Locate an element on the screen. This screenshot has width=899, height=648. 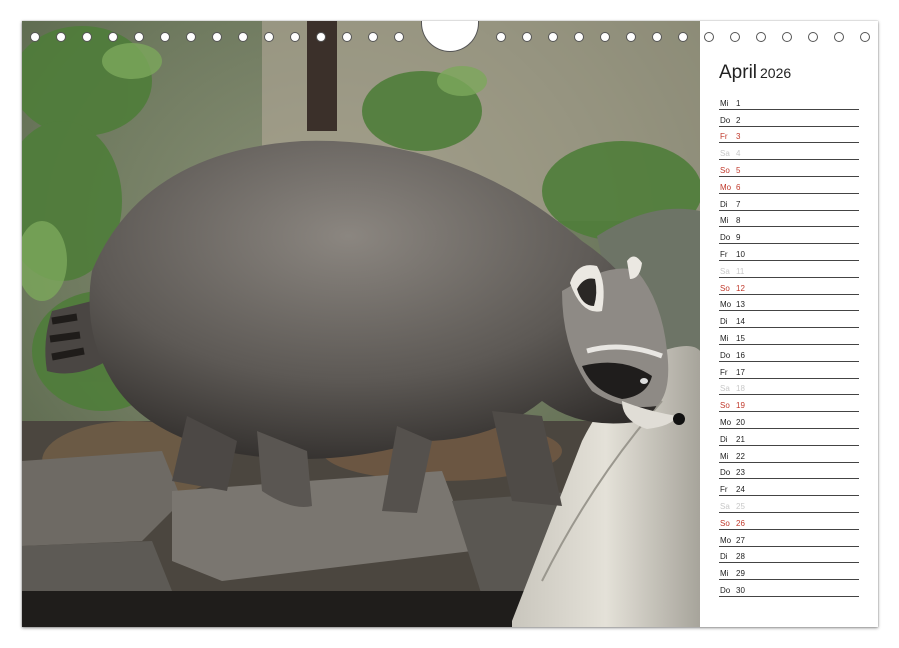
day-row: So 19 is located at coordinates (789, 404).